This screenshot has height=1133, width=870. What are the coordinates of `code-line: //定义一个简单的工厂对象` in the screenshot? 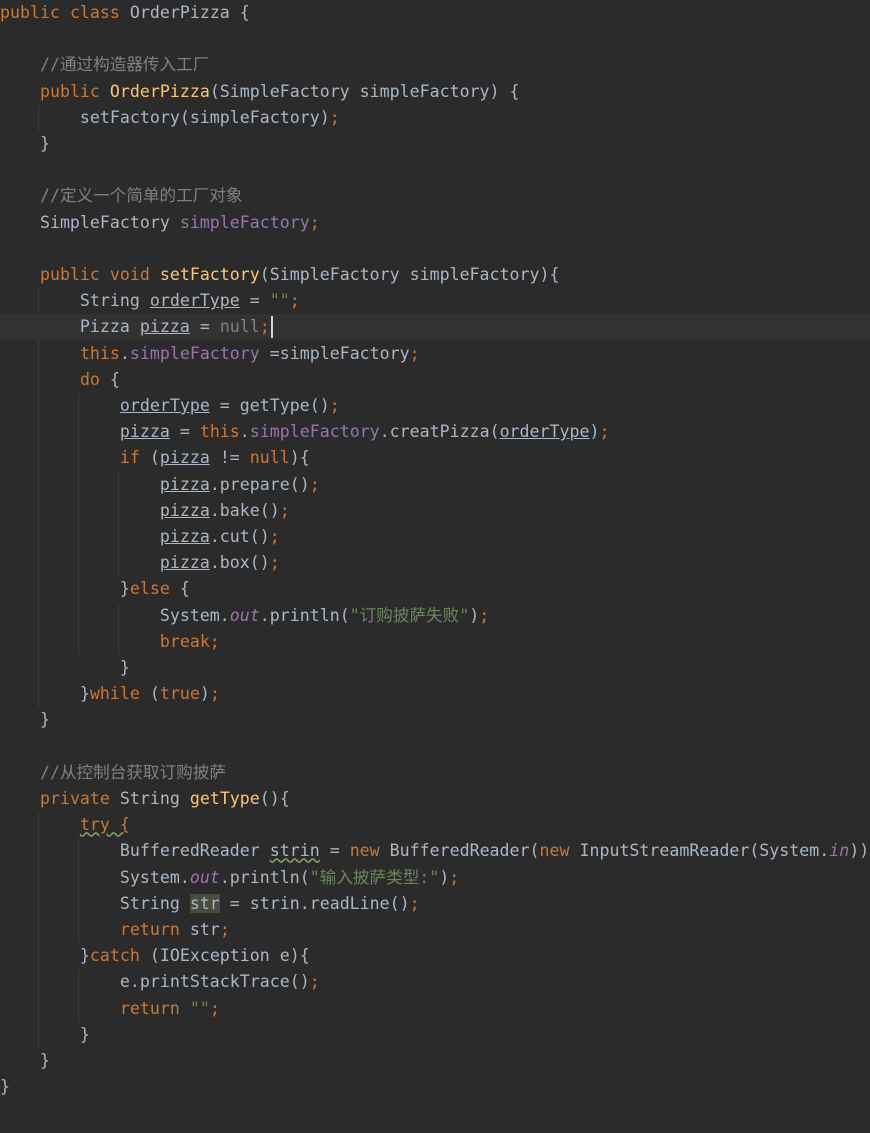 It's located at (435, 196).